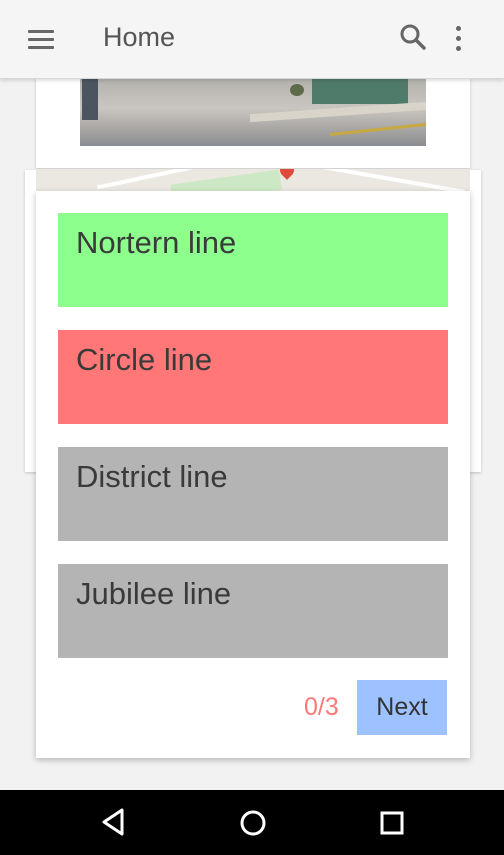  What do you see at coordinates (152, 476) in the screenshot?
I see `answer-label: District line` at bounding box center [152, 476].